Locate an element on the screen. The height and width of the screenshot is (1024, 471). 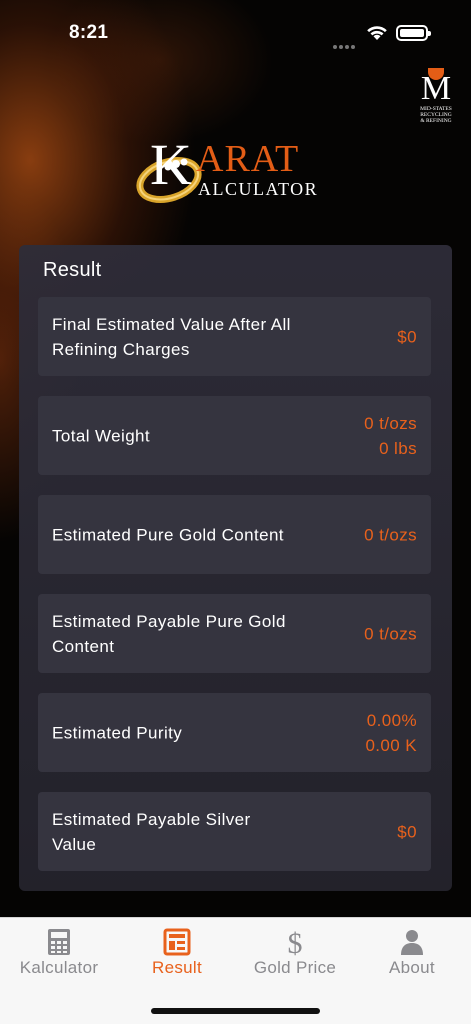
row-value: 0.00% 0.00 K is located at coordinates (391, 732).